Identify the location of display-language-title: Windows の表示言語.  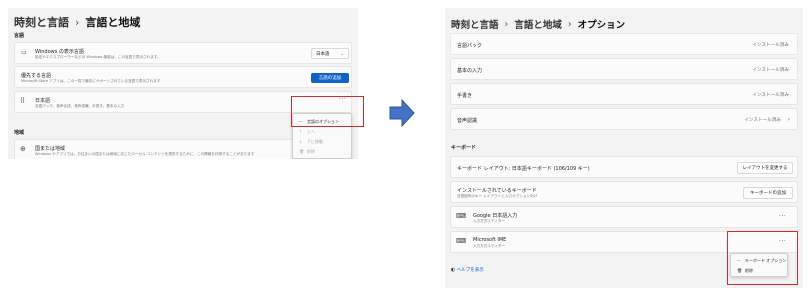
(59, 52).